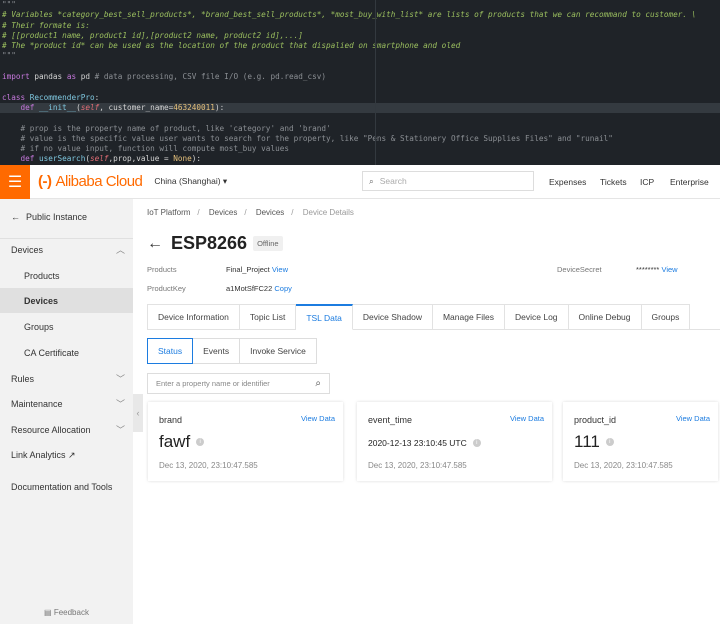  Describe the element at coordinates (647, 182) in the screenshot. I see `icp-link: ICP` at that location.